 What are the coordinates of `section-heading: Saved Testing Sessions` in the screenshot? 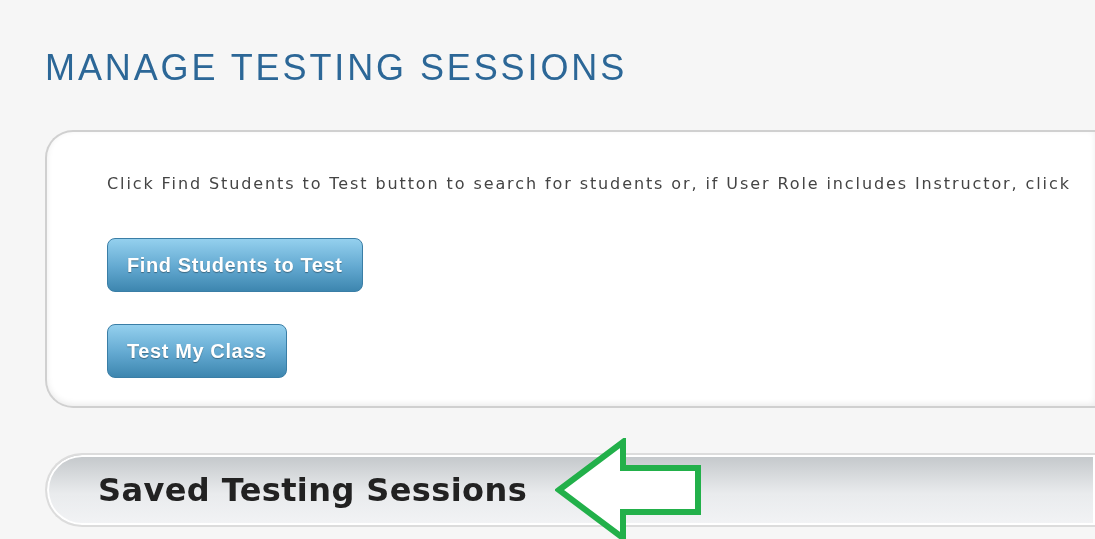 It's located at (313, 490).